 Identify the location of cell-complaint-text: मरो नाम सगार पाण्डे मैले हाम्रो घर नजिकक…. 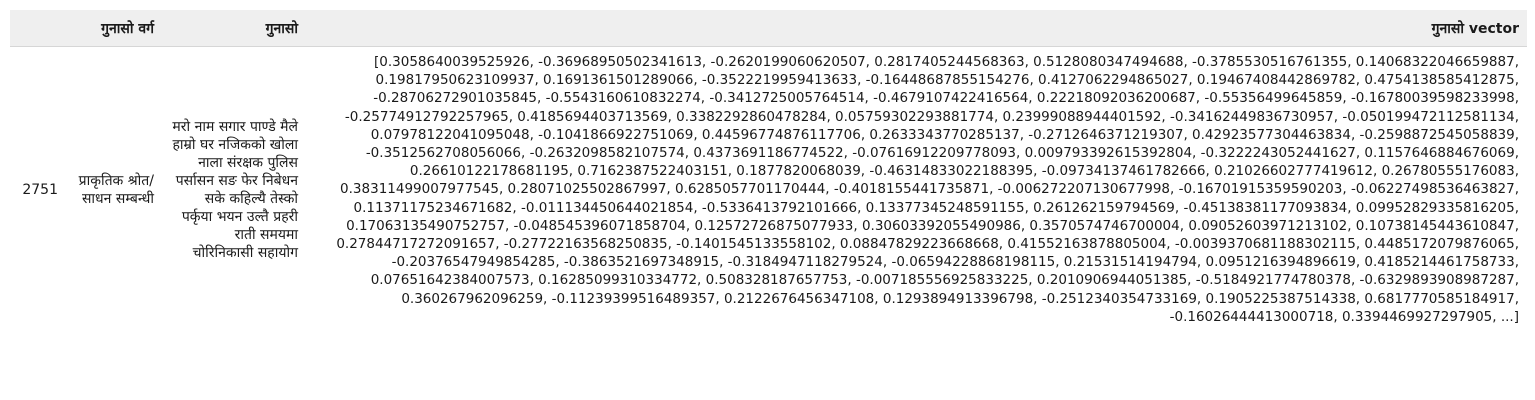
(235, 189).